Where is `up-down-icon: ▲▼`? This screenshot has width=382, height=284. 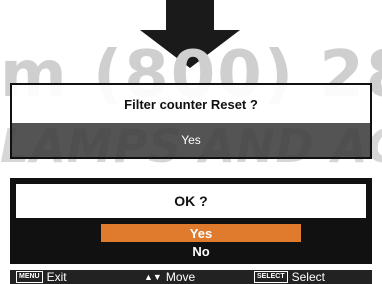
up-down-icon: ▲▼ is located at coordinates (153, 277).